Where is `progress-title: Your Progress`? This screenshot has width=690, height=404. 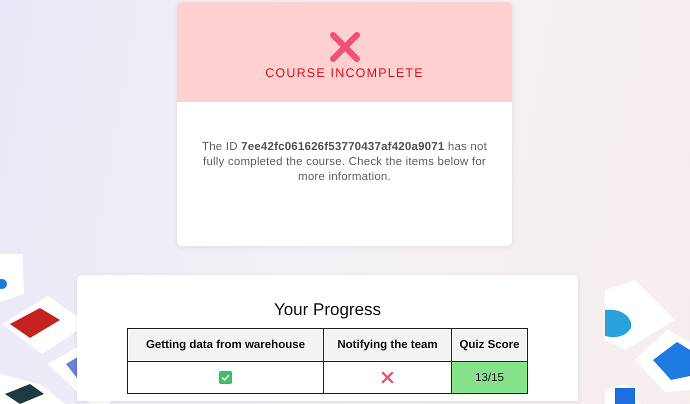
progress-title: Your Progress is located at coordinates (328, 310).